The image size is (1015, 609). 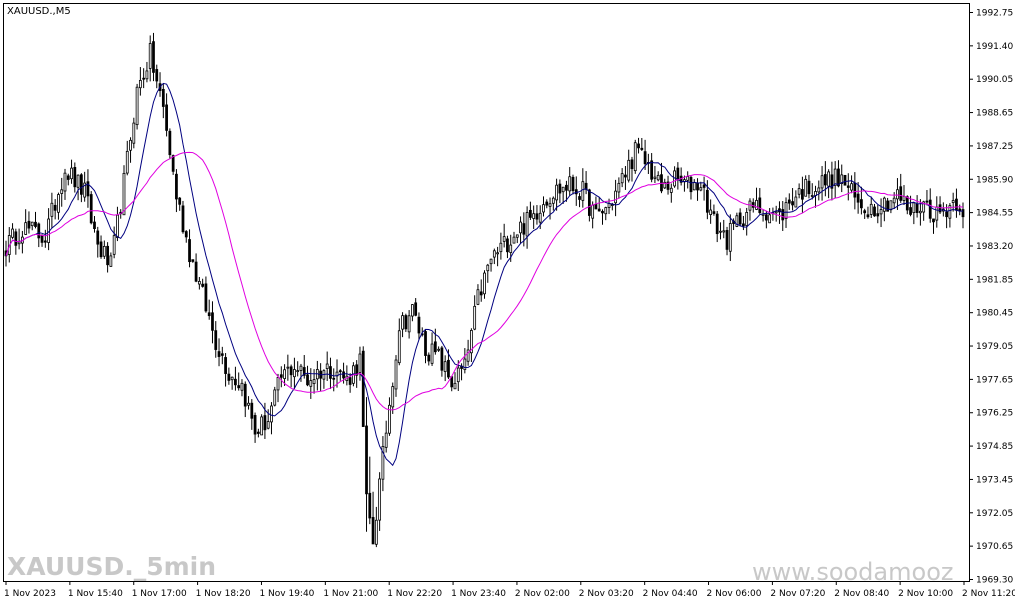 What do you see at coordinates (95, 594) in the screenshot?
I see `x-tick-label: 1 Nov 15:40` at bounding box center [95, 594].